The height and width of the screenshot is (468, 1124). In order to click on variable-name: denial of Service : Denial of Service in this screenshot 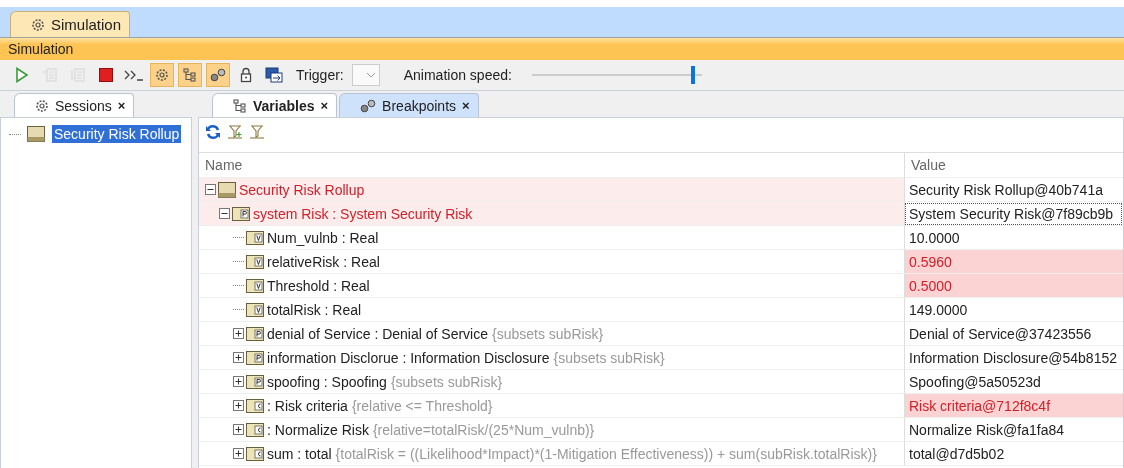, I will do `click(377, 333)`.